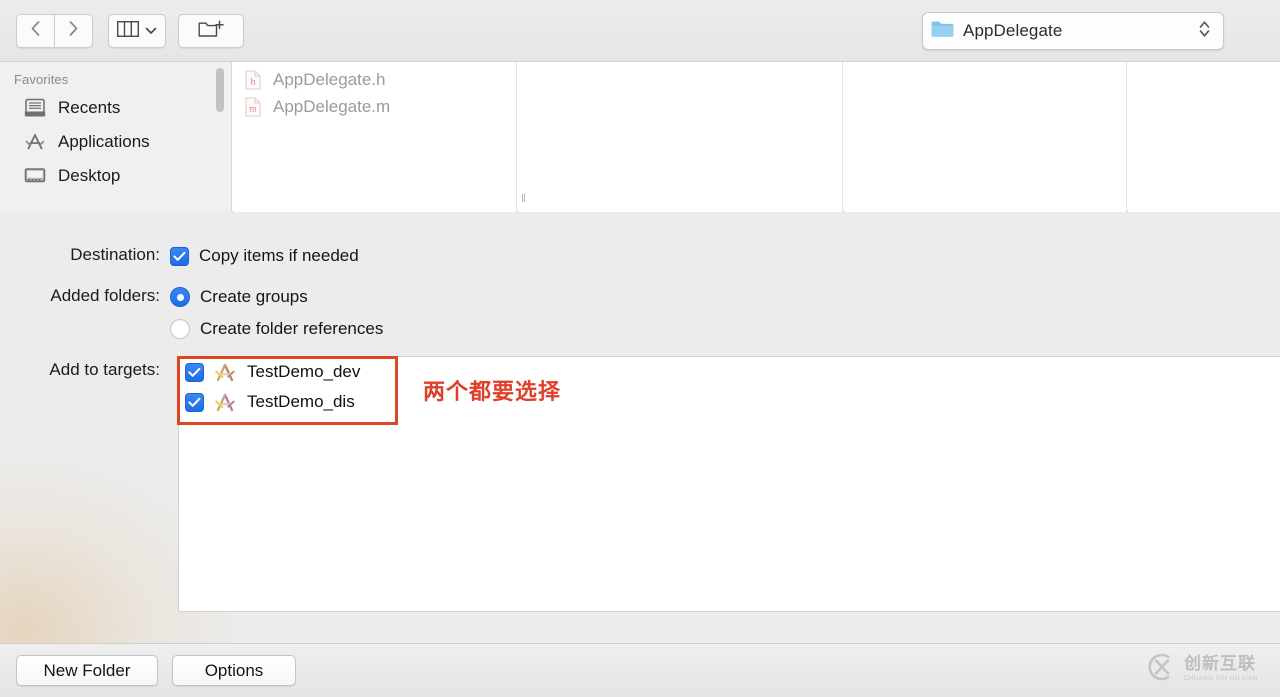 The image size is (1280, 697). I want to click on toolbar: AppDelegate, so click(640, 31).